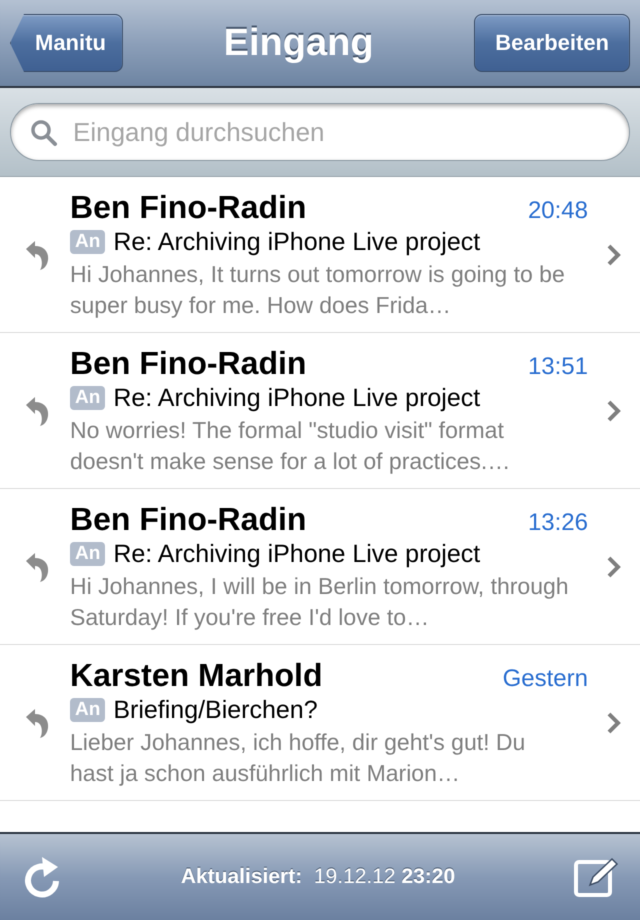 This screenshot has width=640, height=920. What do you see at coordinates (215, 710) in the screenshot?
I see `message-subject: Briefing/Bierchen?` at bounding box center [215, 710].